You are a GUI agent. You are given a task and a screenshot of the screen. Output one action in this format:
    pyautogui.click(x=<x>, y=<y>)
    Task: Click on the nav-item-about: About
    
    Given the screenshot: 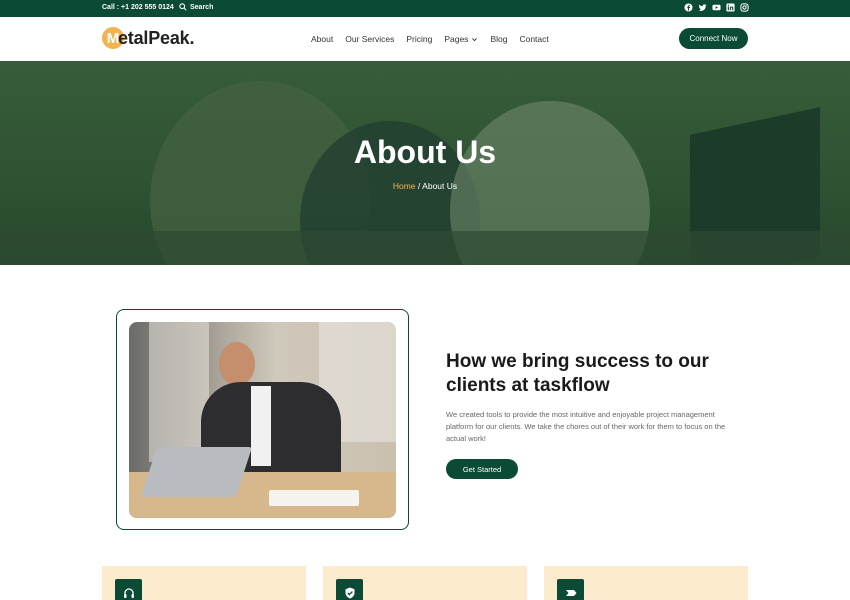 What is the action you would take?
    pyautogui.click(x=322, y=39)
    